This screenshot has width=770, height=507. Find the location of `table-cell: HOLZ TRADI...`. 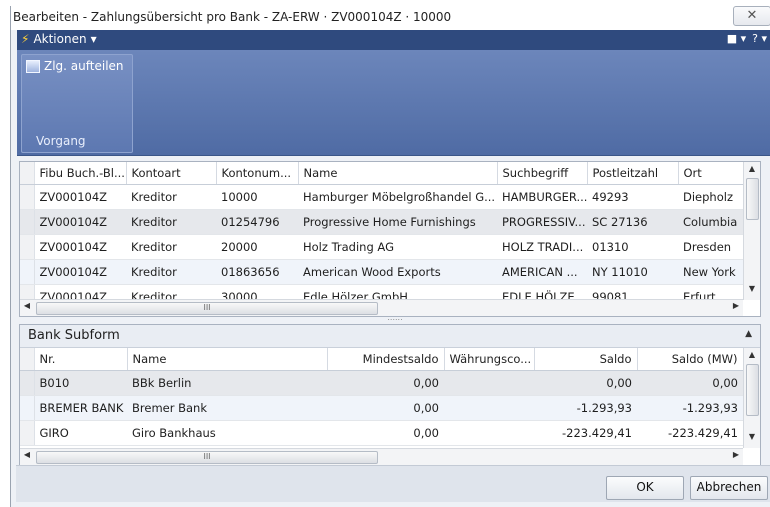

table-cell: HOLZ TRADI... is located at coordinates (542, 247).